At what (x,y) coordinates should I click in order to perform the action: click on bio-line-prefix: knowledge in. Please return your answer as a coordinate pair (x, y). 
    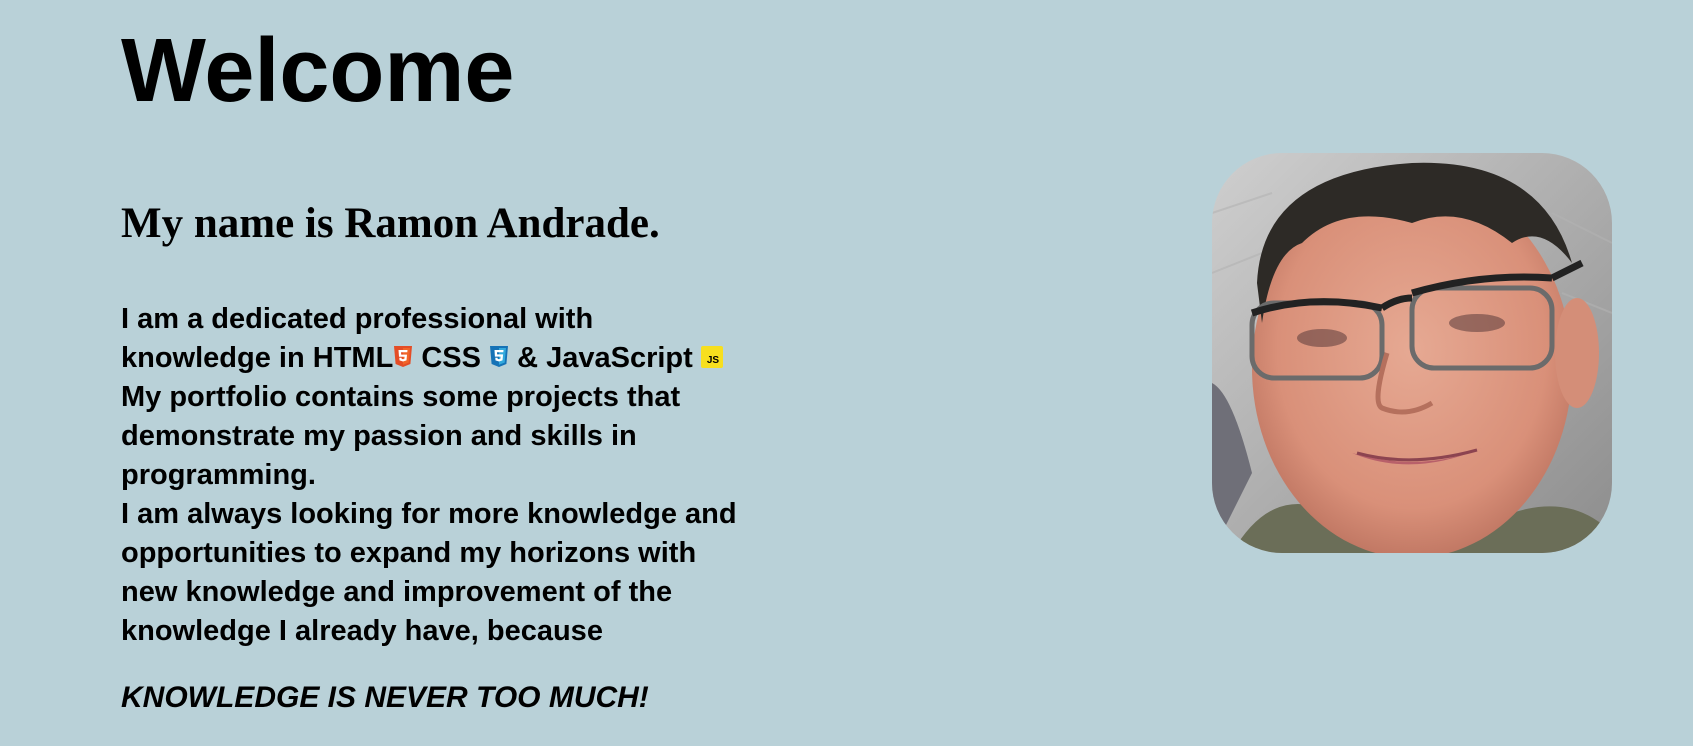
    Looking at the image, I should click on (213, 358).